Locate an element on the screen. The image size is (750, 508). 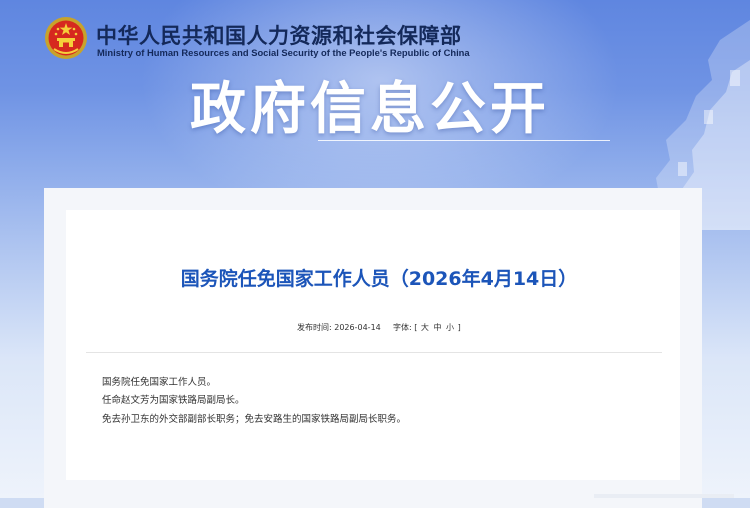
font-size-selector: 字体: [ 大 中 小 ] is located at coordinates (427, 327).